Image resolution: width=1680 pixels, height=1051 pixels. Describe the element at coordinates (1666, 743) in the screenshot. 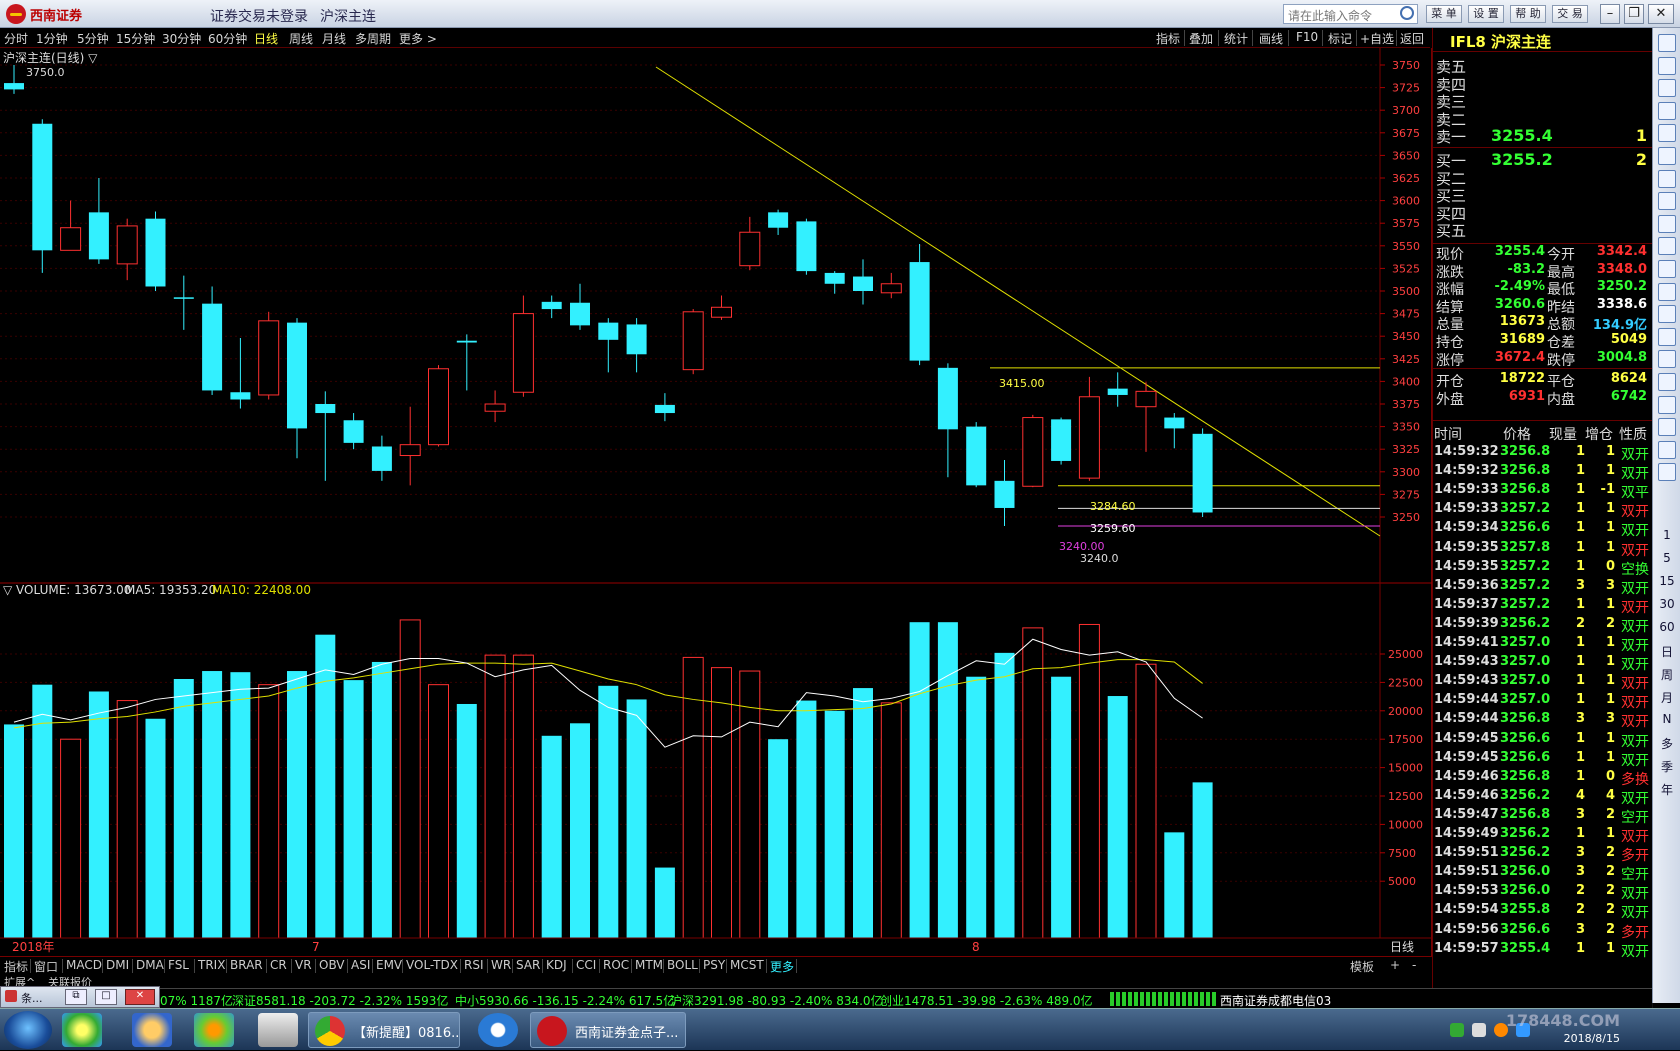

I see `sidebar-period-button: 多` at that location.